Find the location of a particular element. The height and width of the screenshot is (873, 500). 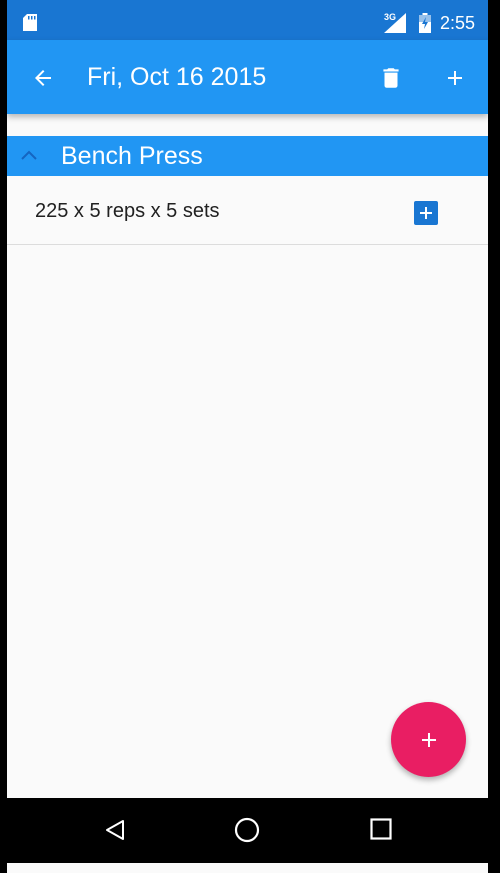

back-button is located at coordinates (43, 78).